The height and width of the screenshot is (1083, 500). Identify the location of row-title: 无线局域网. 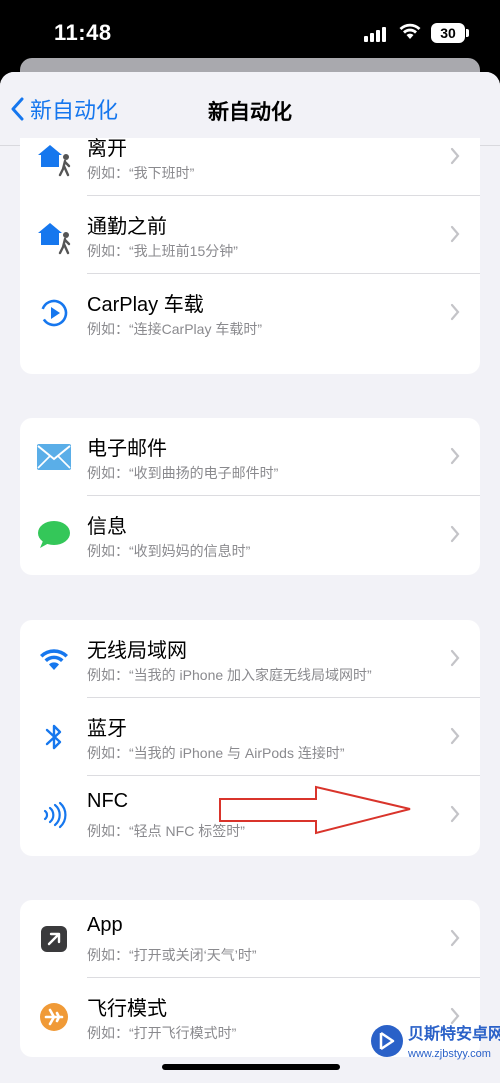
(137, 651).